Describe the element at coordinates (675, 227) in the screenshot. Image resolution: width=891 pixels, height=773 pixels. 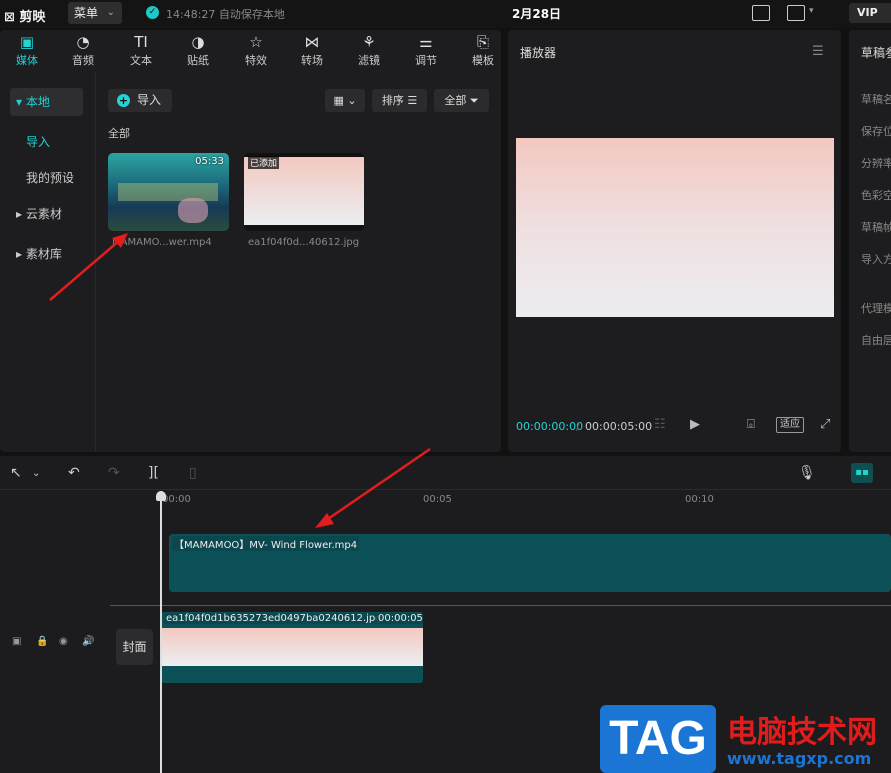
I see `preview-canvas` at that location.